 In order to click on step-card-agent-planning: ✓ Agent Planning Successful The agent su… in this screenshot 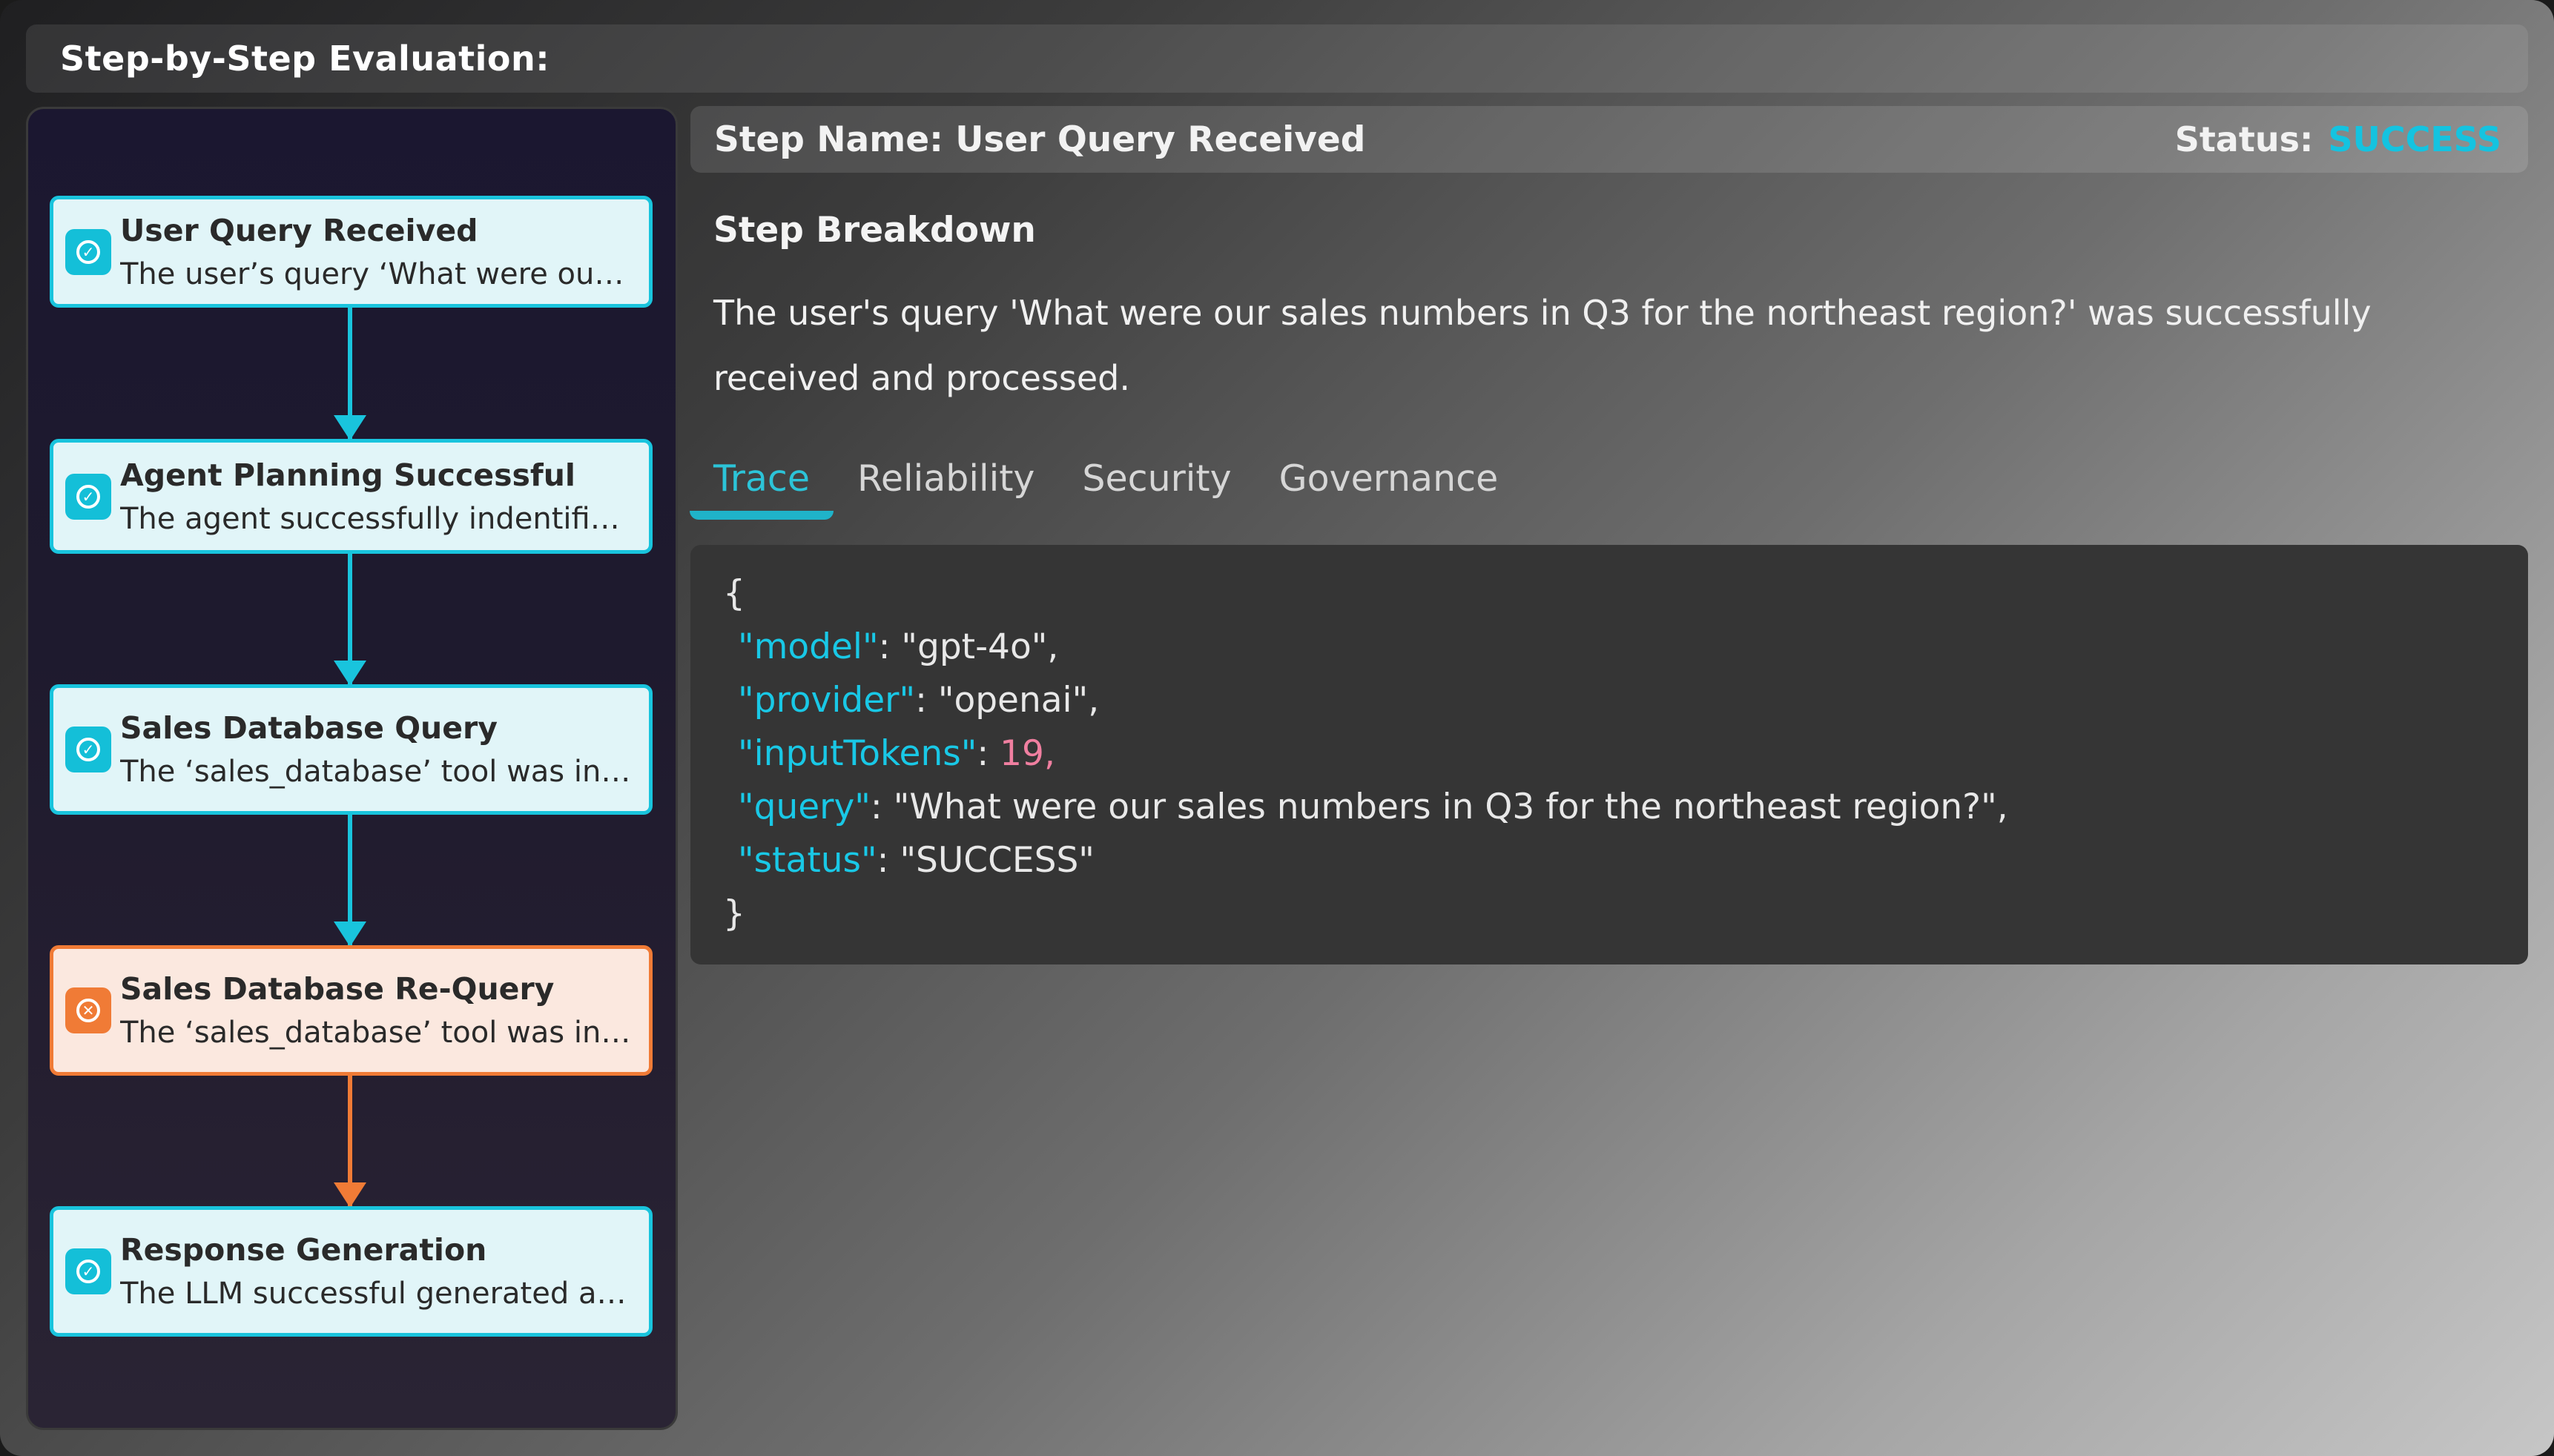, I will do `click(351, 497)`.